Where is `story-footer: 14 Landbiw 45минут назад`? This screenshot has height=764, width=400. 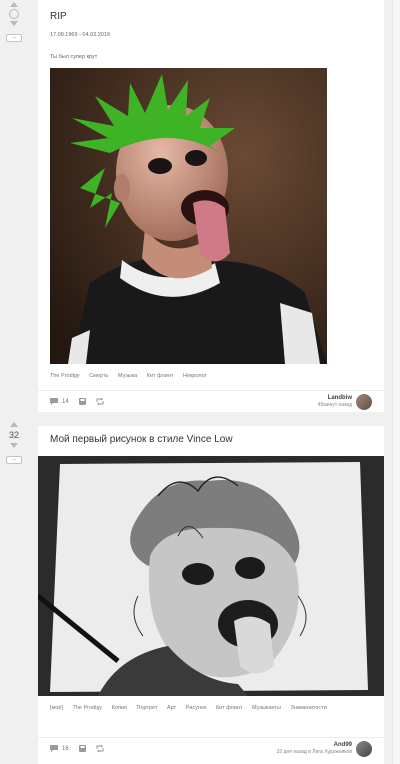
story-footer: 14 Landbiw 45минут назад is located at coordinates (211, 401).